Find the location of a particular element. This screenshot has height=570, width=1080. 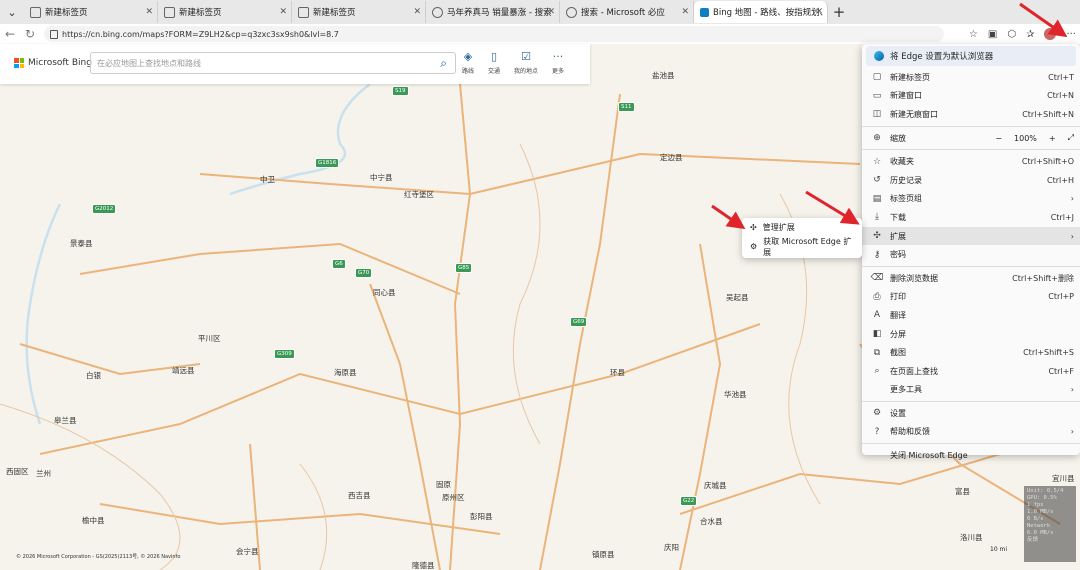

map-label: 盐池县 is located at coordinates (663, 75).